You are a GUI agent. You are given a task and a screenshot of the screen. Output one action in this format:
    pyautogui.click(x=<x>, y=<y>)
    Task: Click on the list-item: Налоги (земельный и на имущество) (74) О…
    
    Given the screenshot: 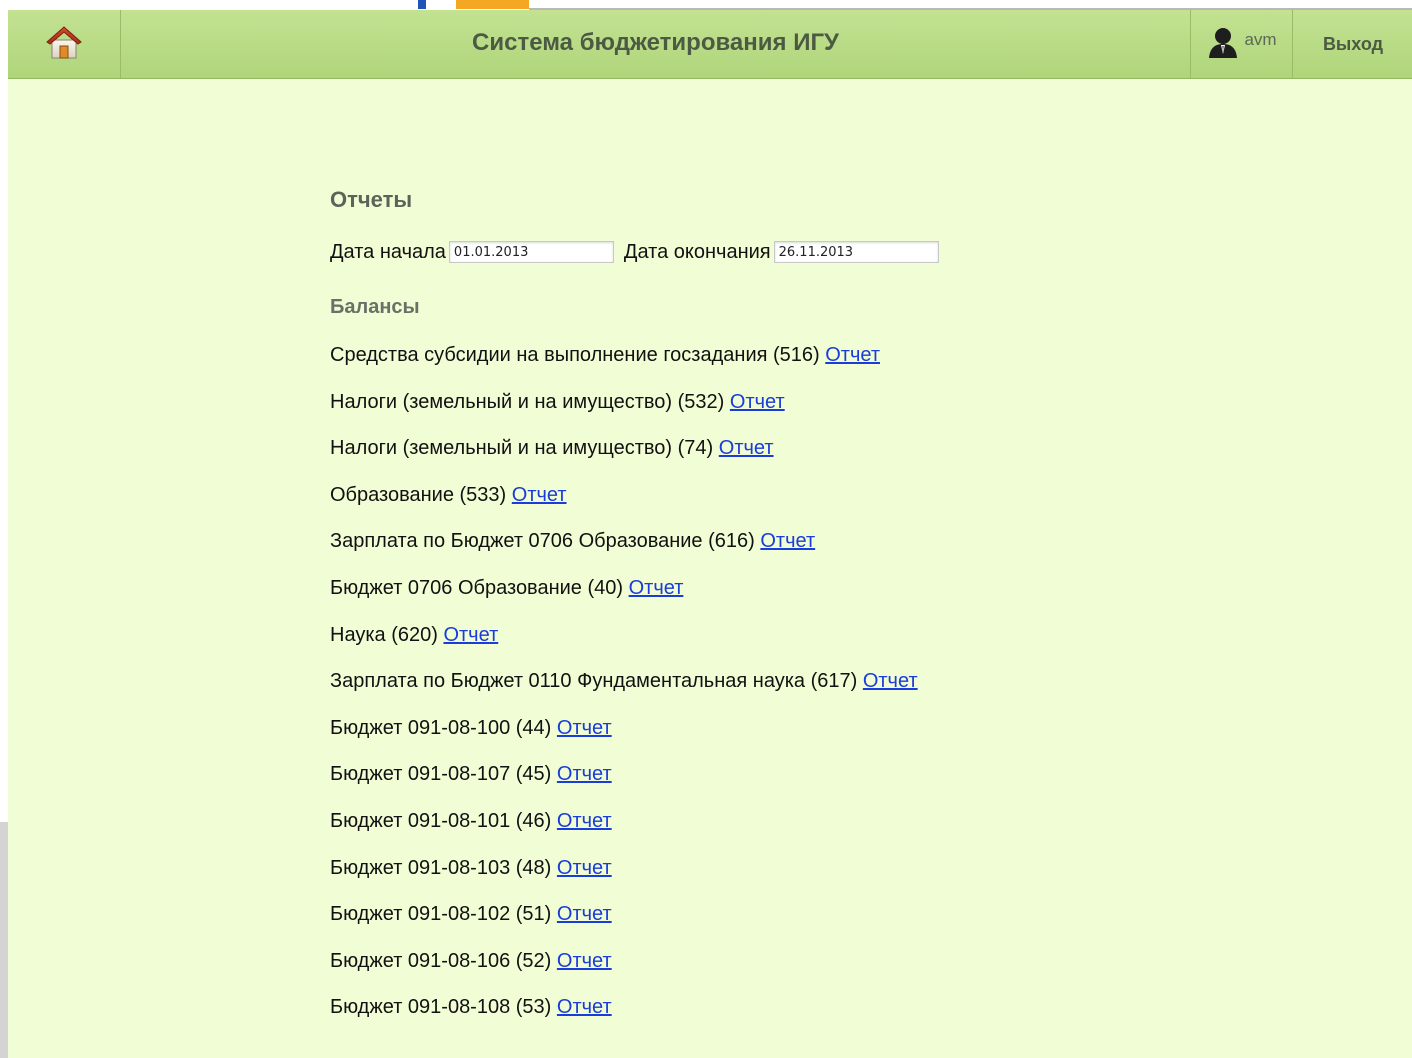 What is the action you would take?
    pyautogui.click(x=780, y=448)
    